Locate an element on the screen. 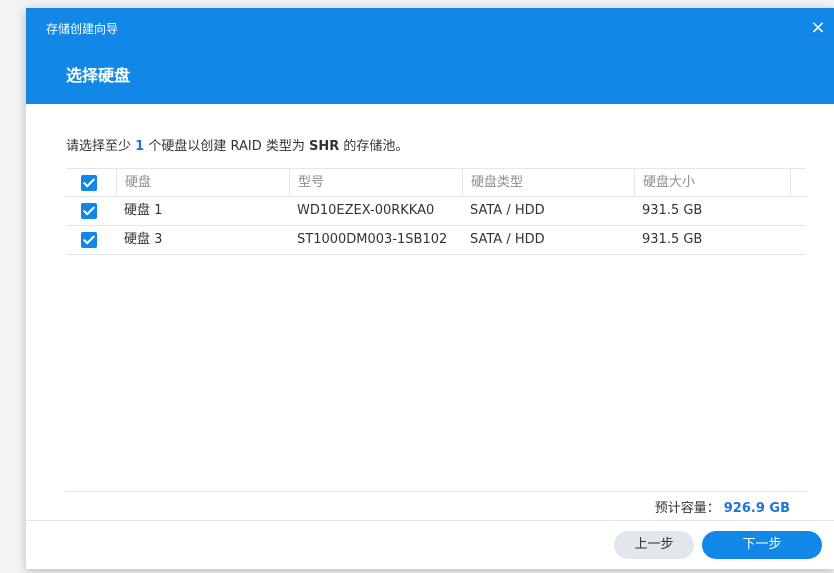  select-all-checkbox is located at coordinates (89, 183).